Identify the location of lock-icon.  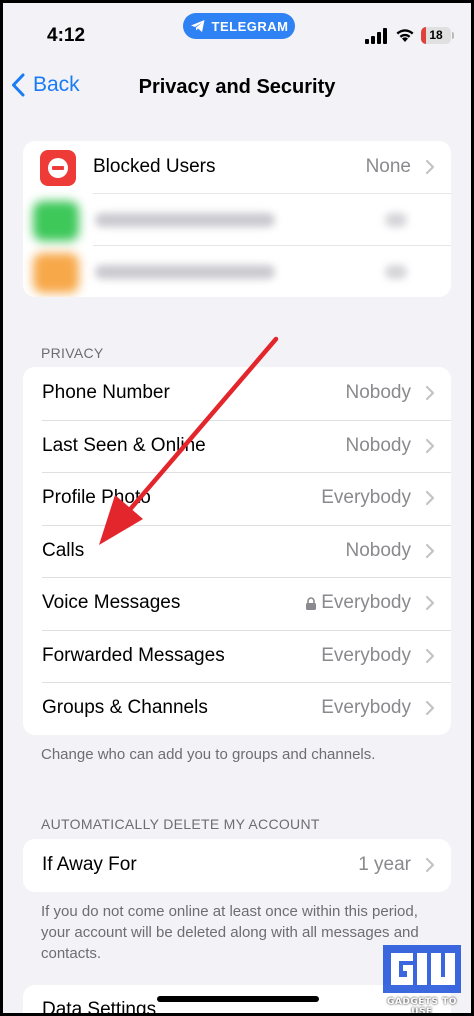
(311, 603).